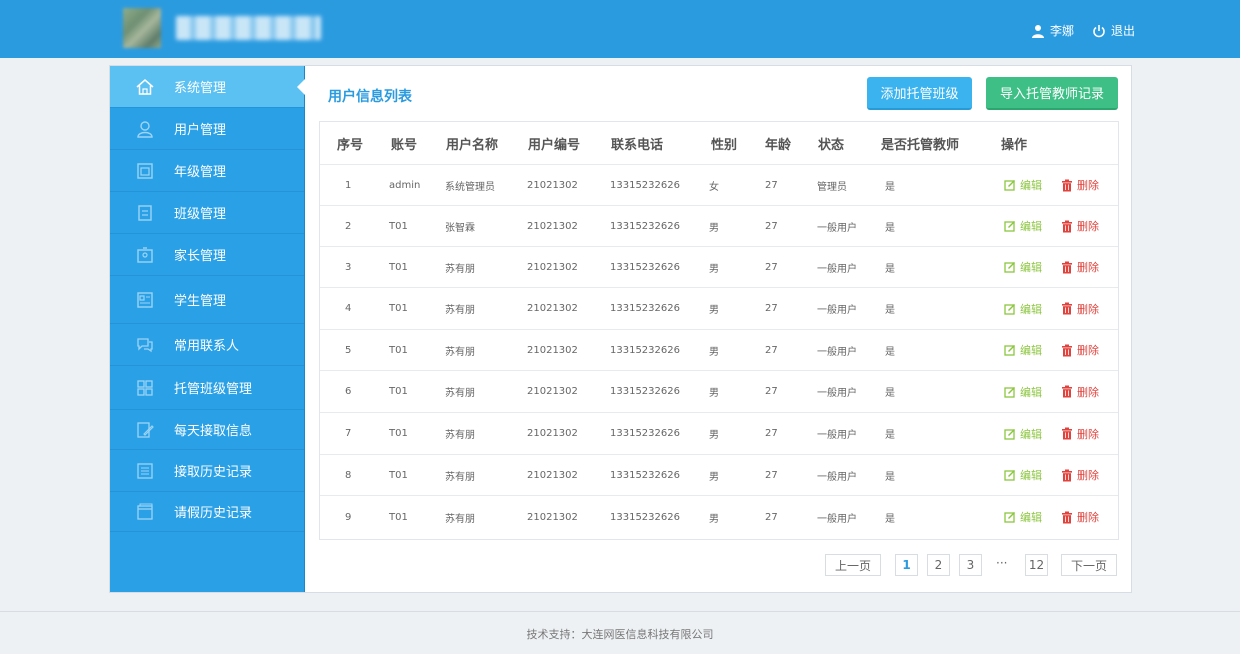 The image size is (1240, 654). Describe the element at coordinates (938, 565) in the screenshot. I see `page-2-button: 2` at that location.